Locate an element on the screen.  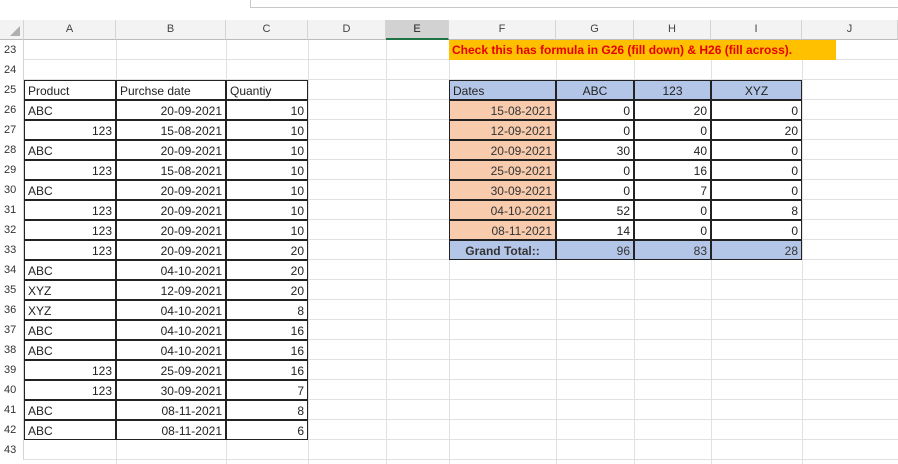
source-cell: 12-09-2021 is located at coordinates (171, 290).